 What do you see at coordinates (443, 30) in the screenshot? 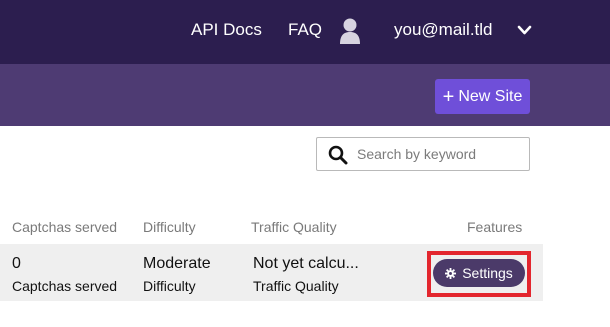
I see `user-email: you@mail.tld` at bounding box center [443, 30].